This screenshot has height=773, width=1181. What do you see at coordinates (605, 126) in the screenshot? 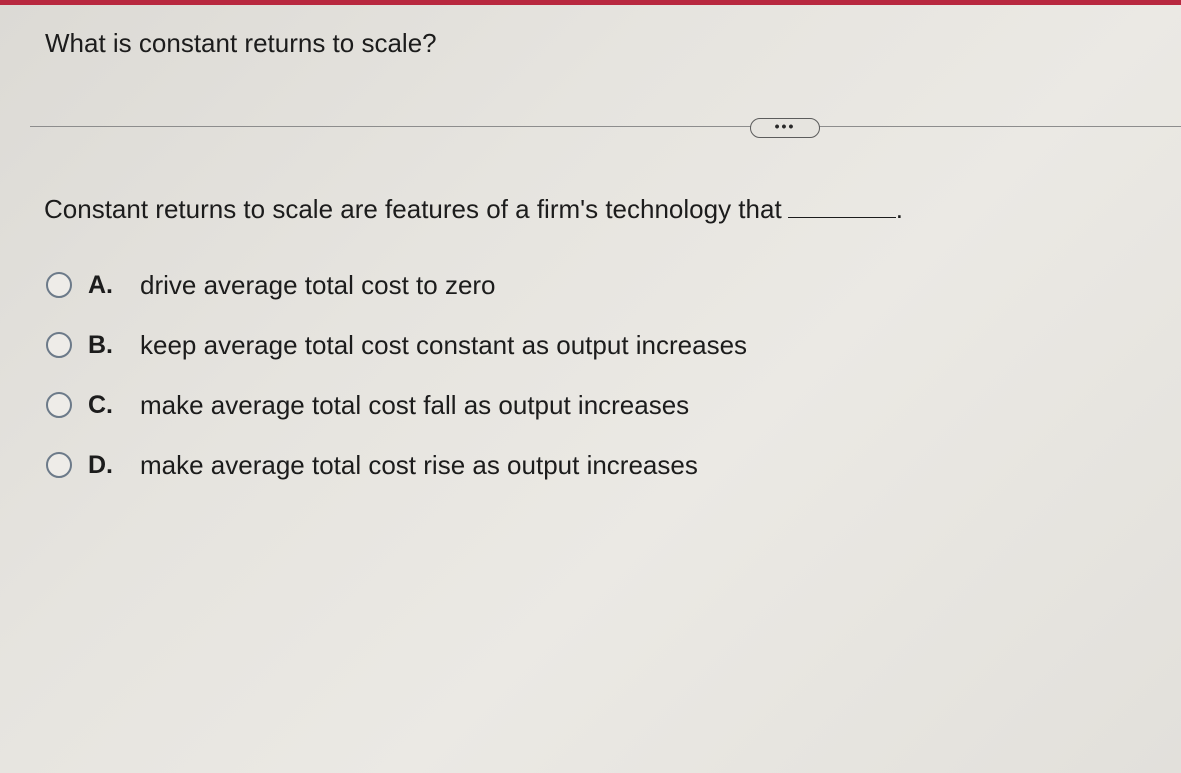
I see `divider` at bounding box center [605, 126].